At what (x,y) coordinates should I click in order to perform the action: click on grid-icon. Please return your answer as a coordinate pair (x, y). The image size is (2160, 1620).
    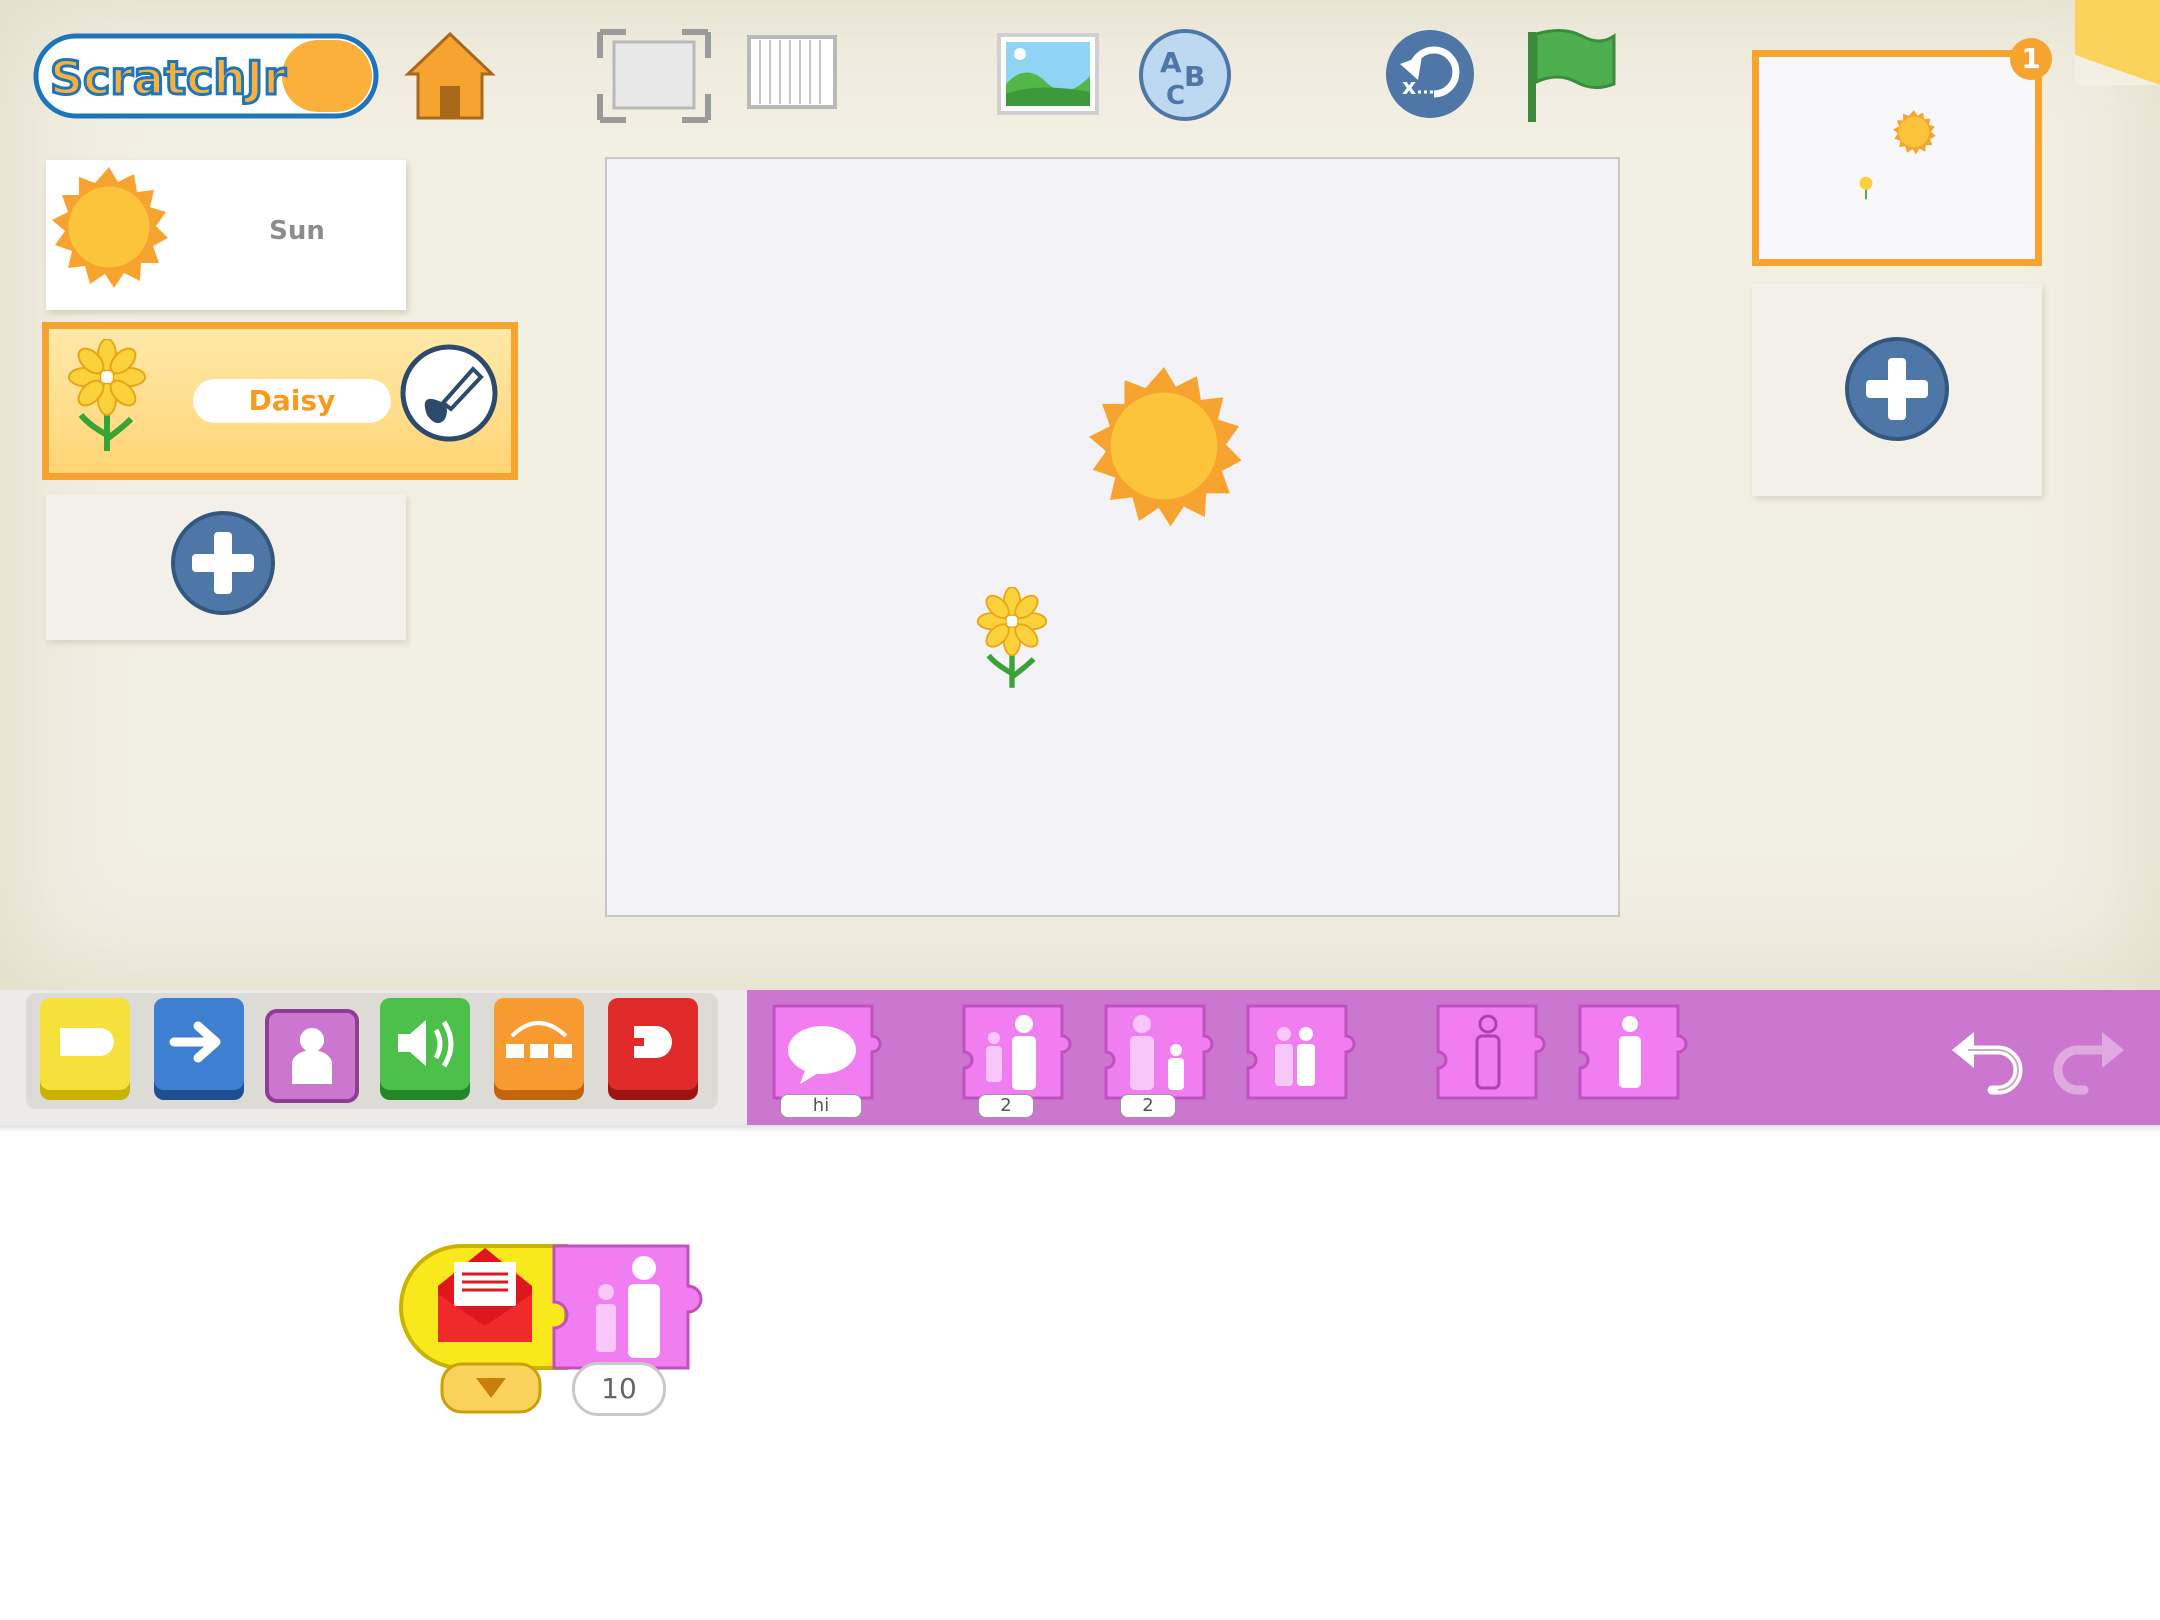
    Looking at the image, I should click on (792, 74).